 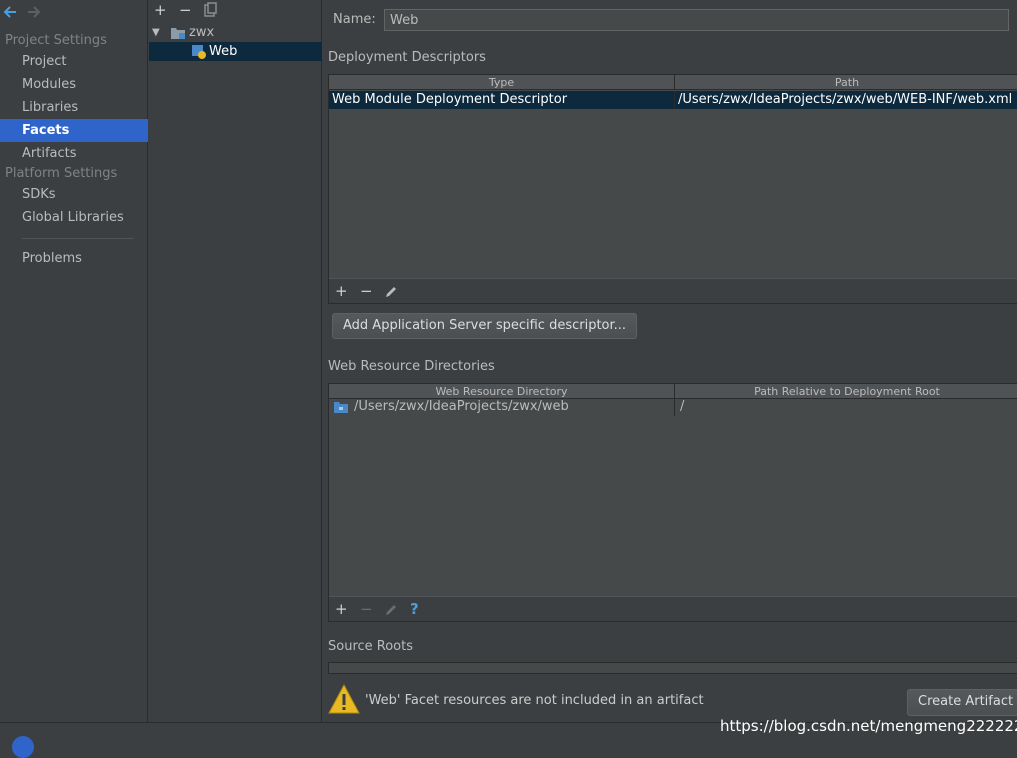 What do you see at coordinates (74, 130) in the screenshot?
I see `sidebar-item-facets: Facets` at bounding box center [74, 130].